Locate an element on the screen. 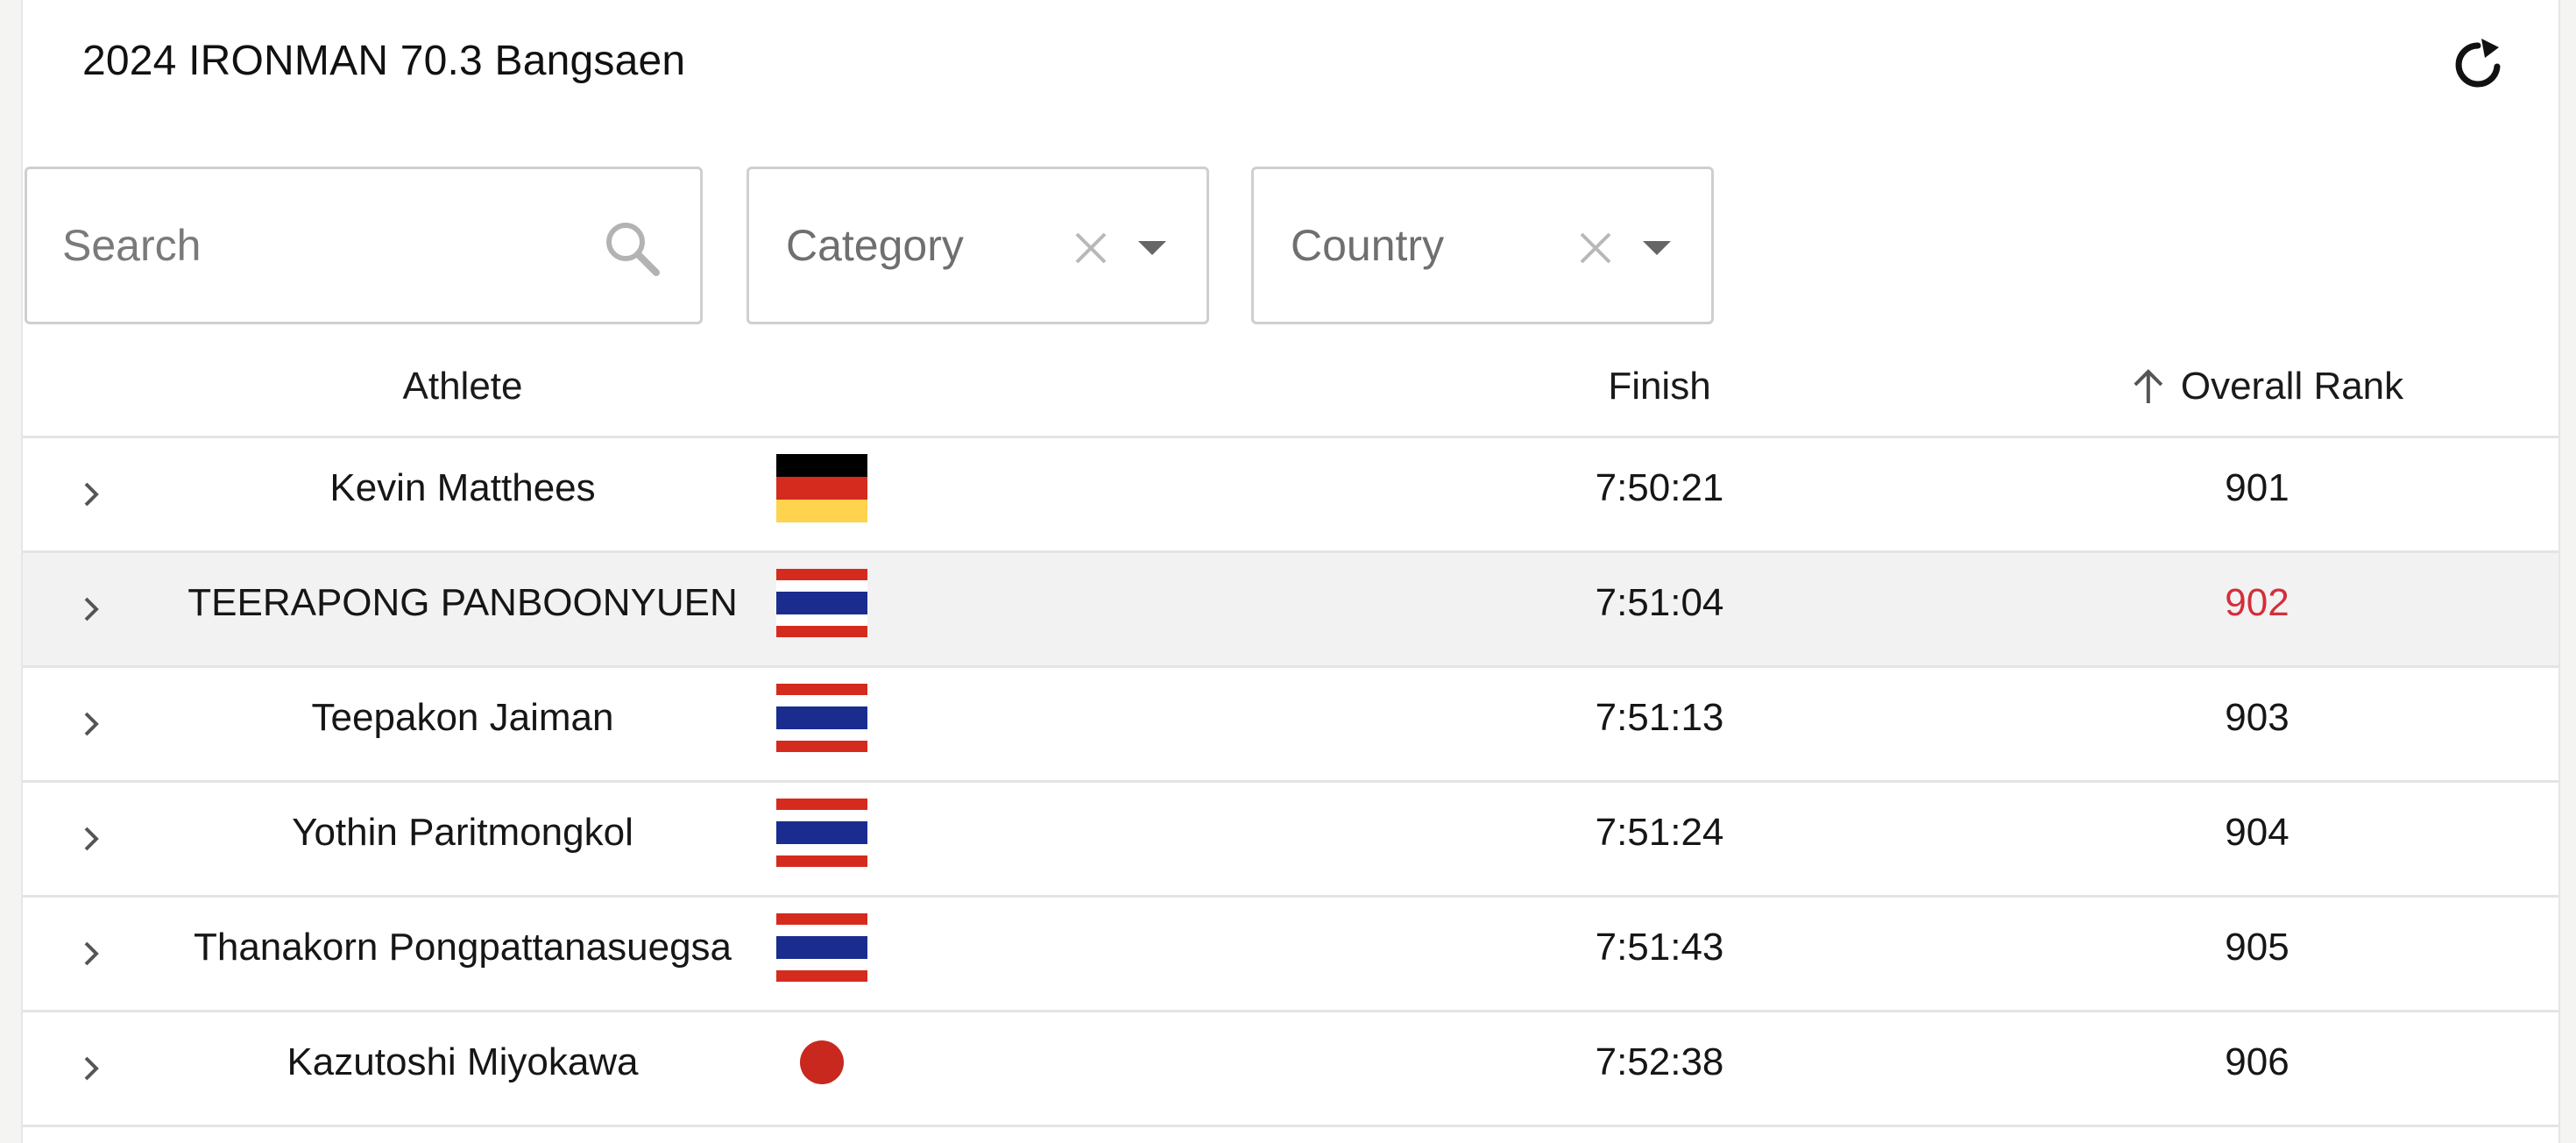 This screenshot has width=2576, height=1143. page-header: 2024 IRONMAN 70.3 Bangsaen is located at coordinates (1290, 65).